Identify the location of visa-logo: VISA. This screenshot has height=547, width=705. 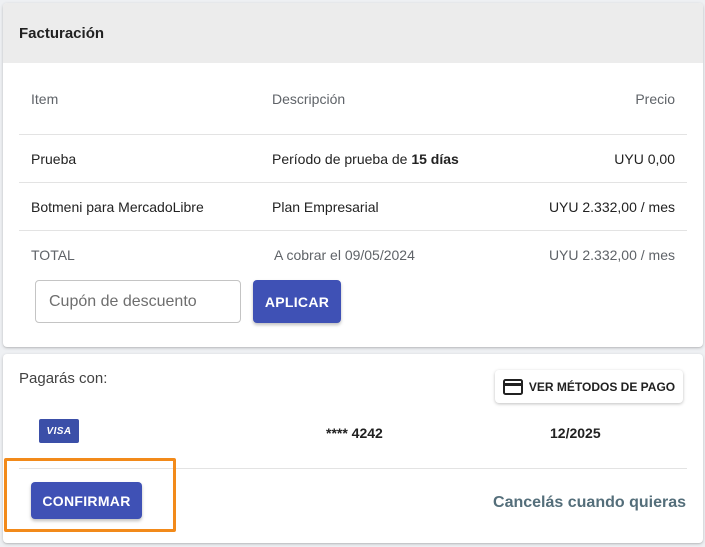
(59, 431).